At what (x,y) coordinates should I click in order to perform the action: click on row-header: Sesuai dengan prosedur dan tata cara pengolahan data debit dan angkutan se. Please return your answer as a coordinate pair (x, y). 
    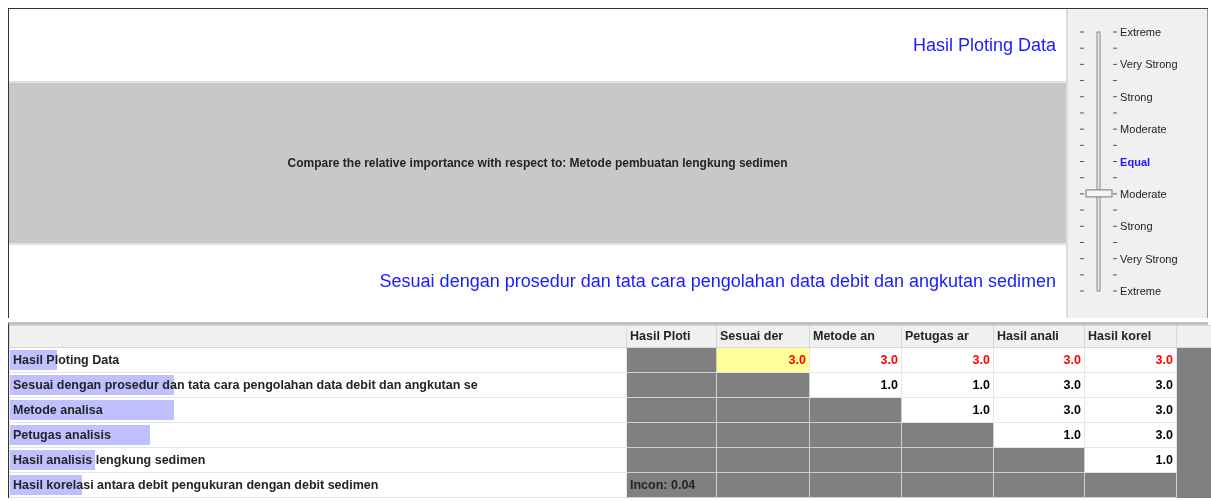
    Looking at the image, I should click on (245, 384).